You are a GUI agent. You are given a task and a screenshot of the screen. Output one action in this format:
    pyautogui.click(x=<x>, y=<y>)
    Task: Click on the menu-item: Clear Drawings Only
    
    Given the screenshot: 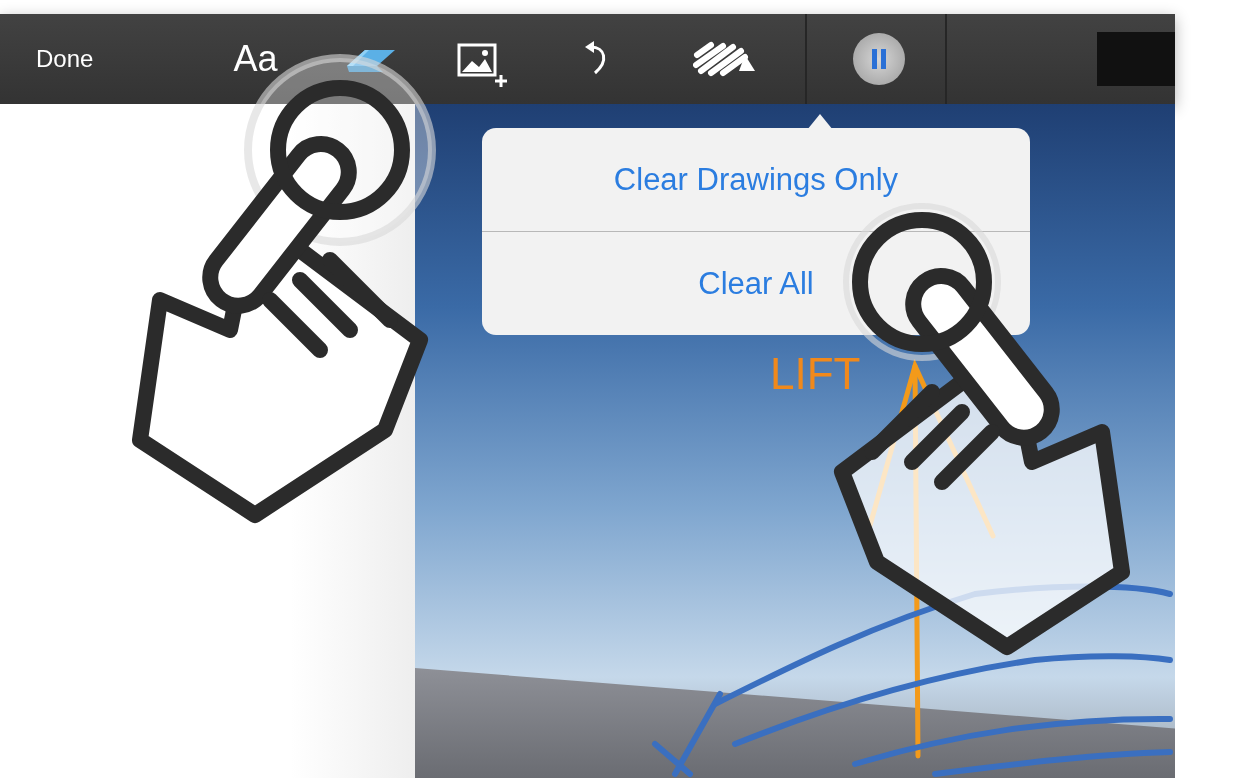 What is the action you would take?
    pyautogui.click(x=756, y=179)
    